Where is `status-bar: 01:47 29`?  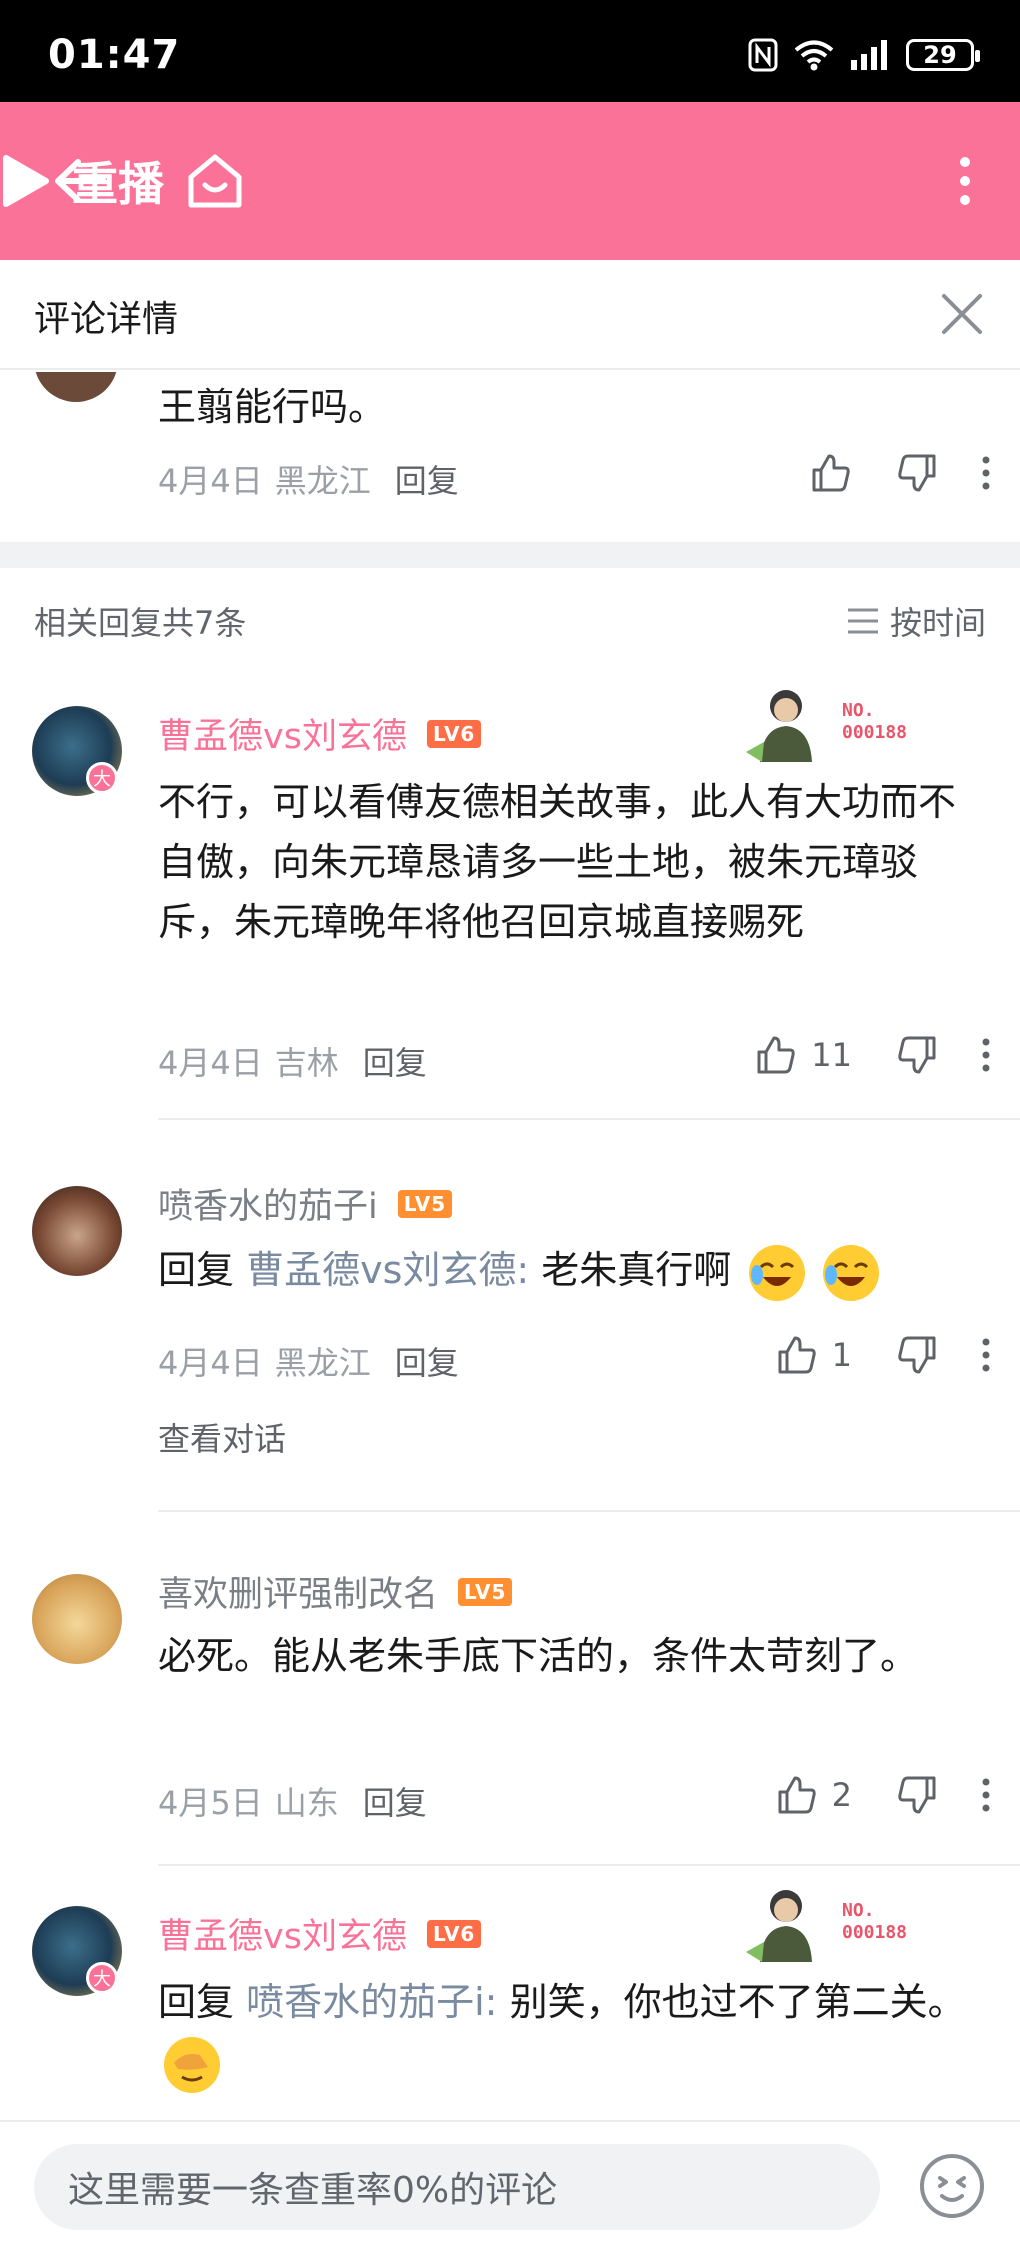 status-bar: 01:47 29 is located at coordinates (510, 51).